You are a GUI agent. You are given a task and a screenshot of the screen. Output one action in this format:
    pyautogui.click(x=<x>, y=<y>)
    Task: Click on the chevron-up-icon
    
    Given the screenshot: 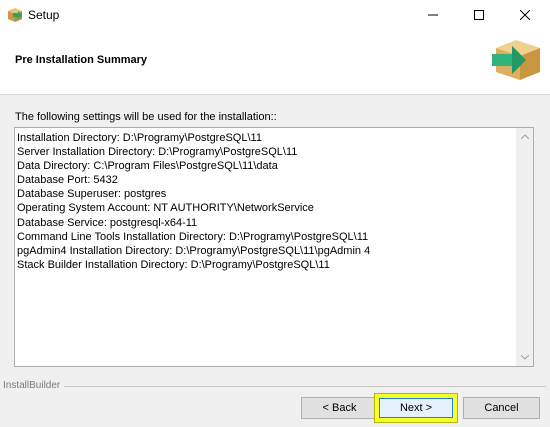 What is the action you would take?
    pyautogui.click(x=524, y=136)
    